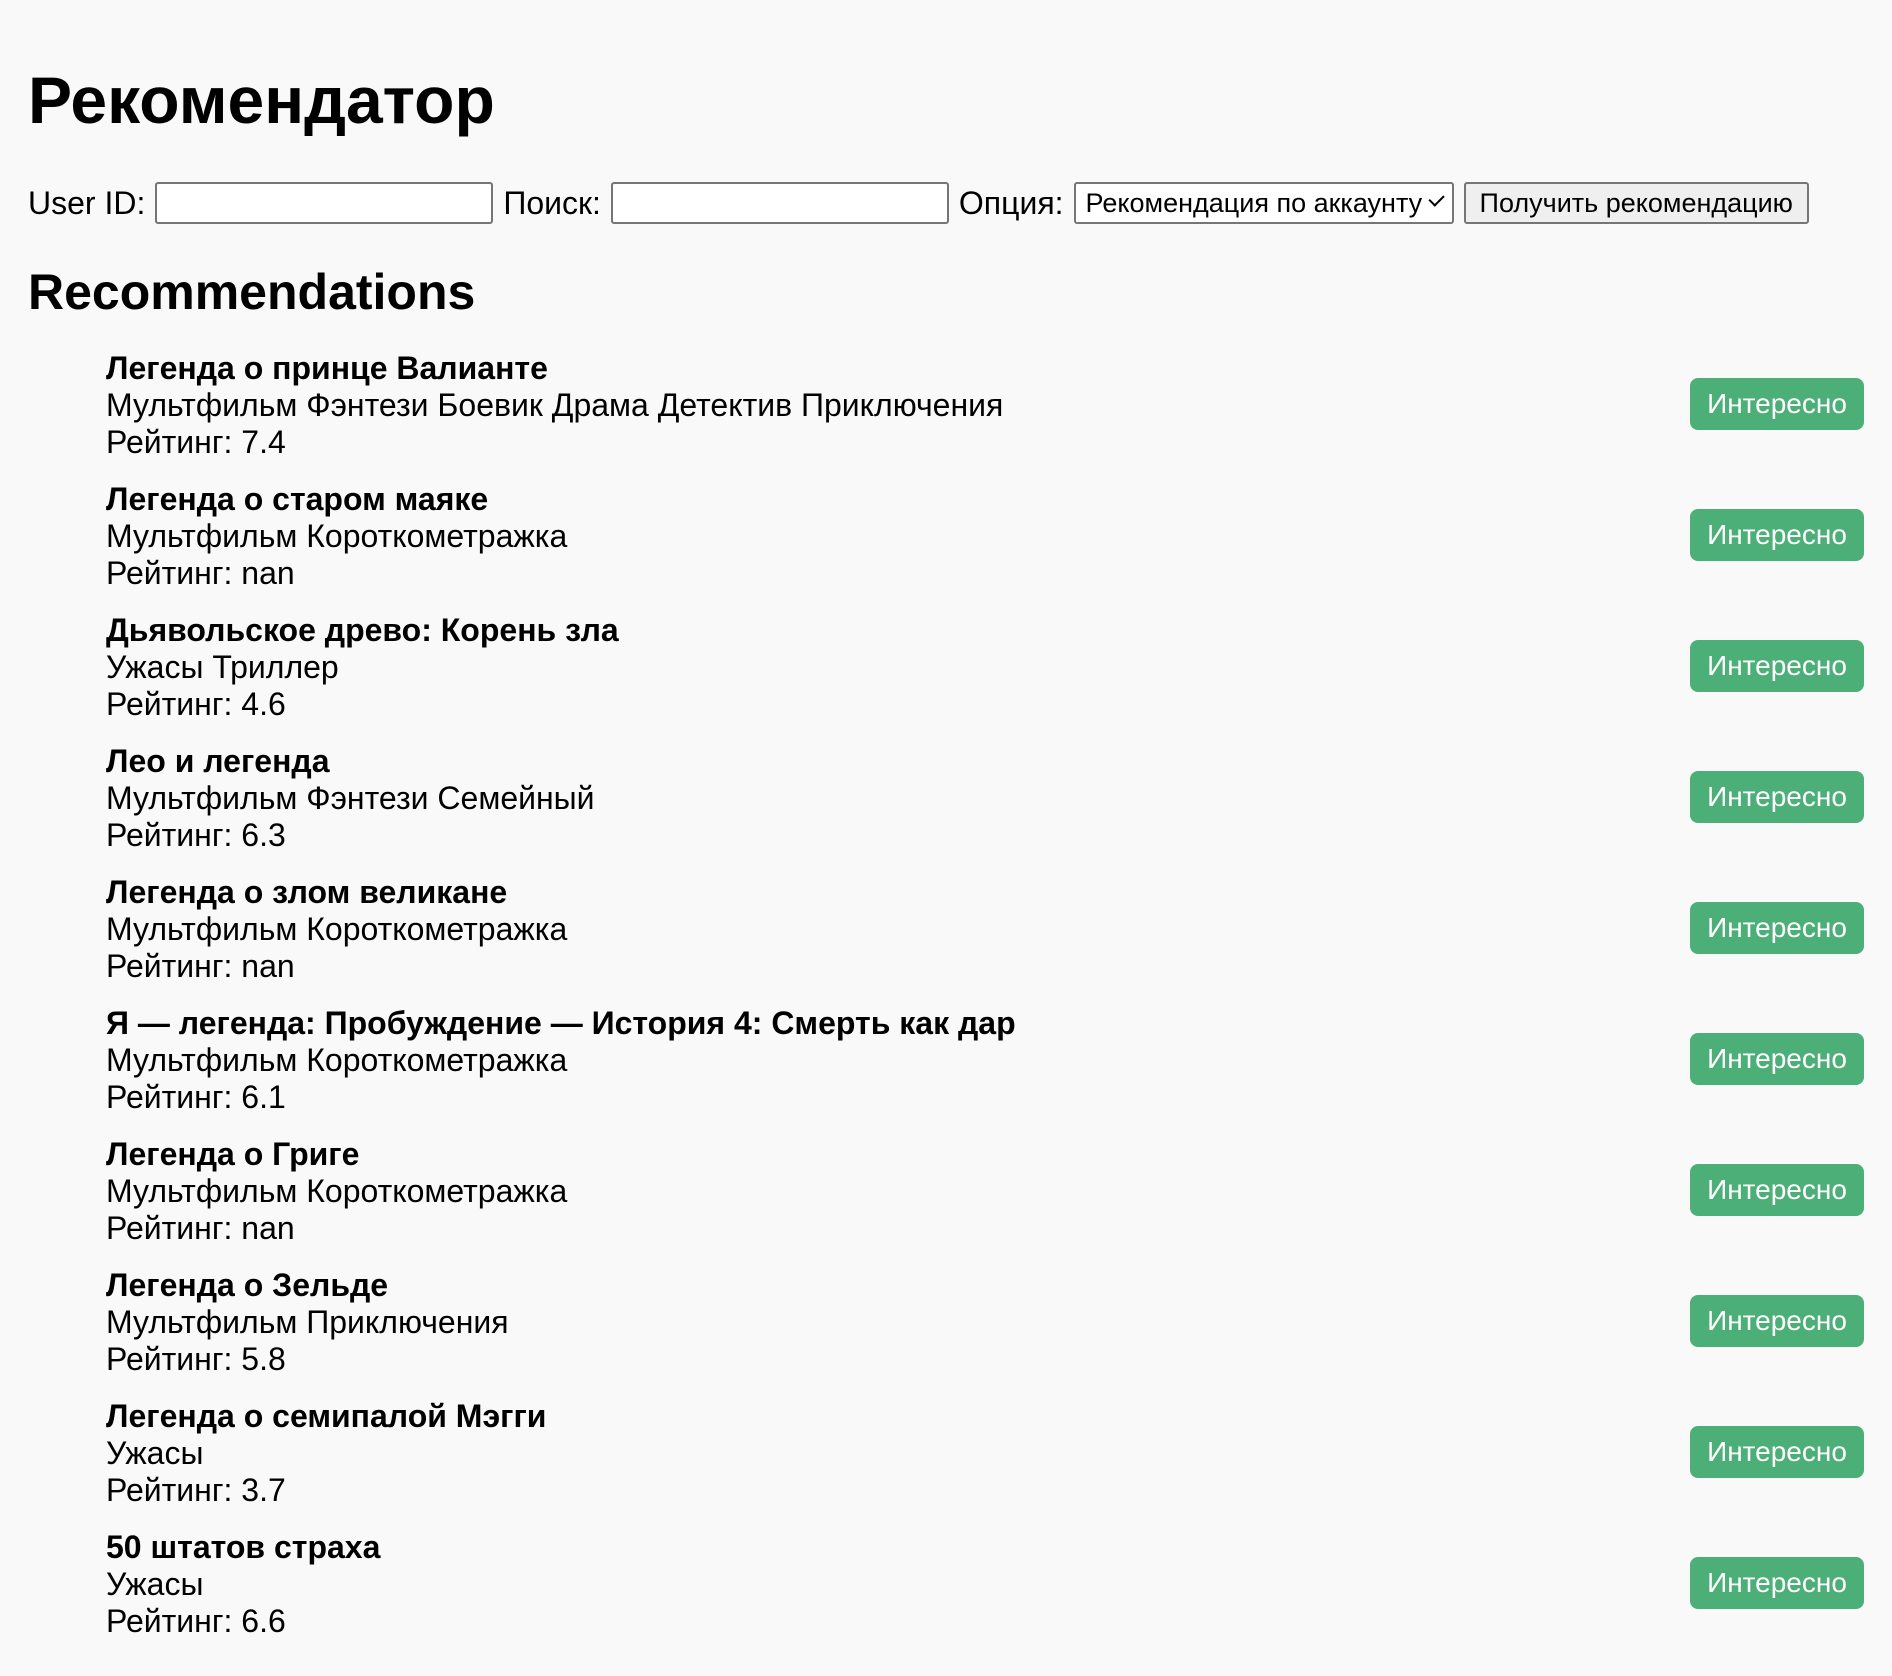 This screenshot has width=1892, height=1676. Describe the element at coordinates (252, 292) in the screenshot. I see `recommendations-heading: Recommendations` at that location.